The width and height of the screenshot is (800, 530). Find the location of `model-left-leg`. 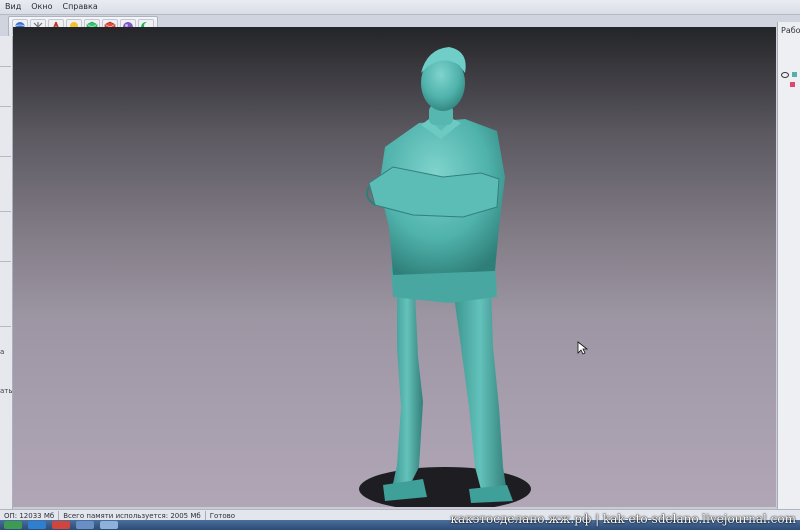

model-left-leg is located at coordinates (407, 390).